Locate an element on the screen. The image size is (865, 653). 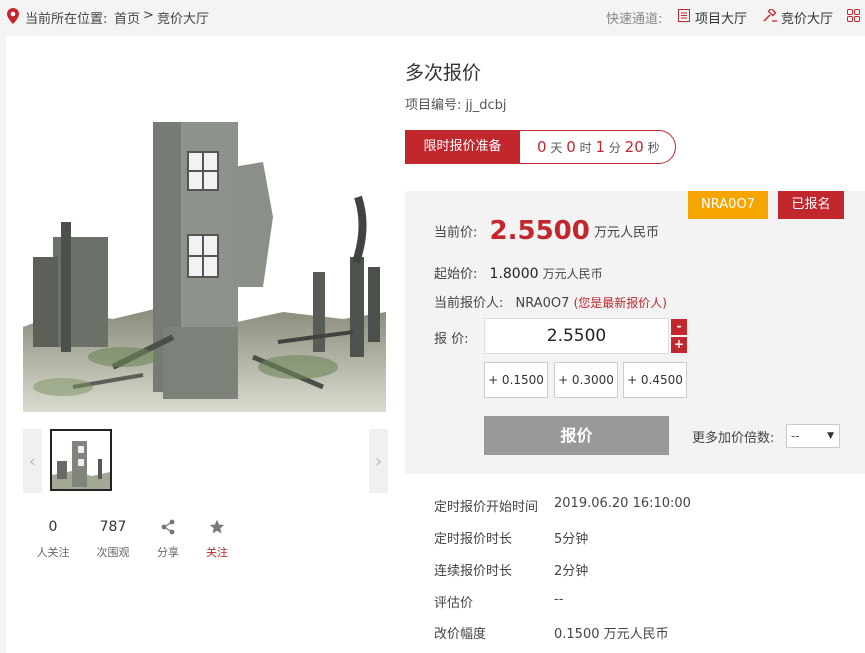
days-unit: 天 is located at coordinates (556, 148).